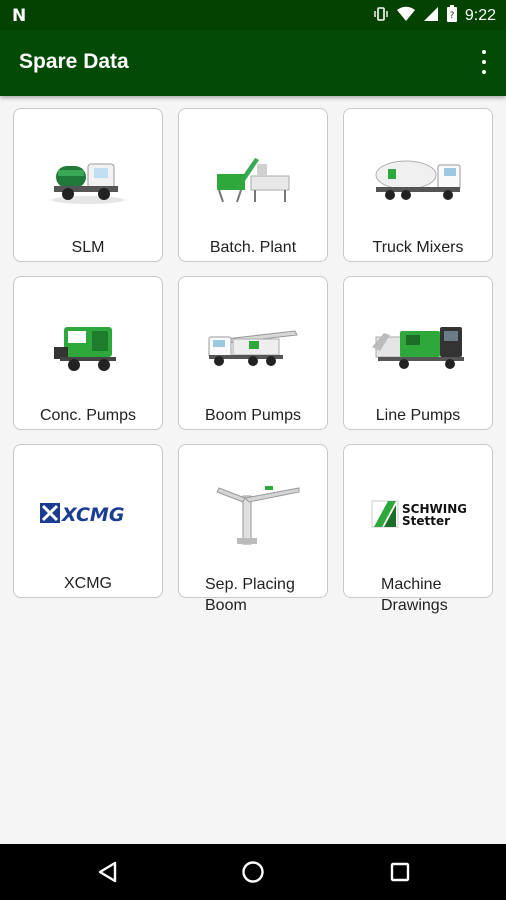 The width and height of the screenshot is (506, 900). Describe the element at coordinates (253, 415) in the screenshot. I see `tile-label: Boom Pumps` at that location.